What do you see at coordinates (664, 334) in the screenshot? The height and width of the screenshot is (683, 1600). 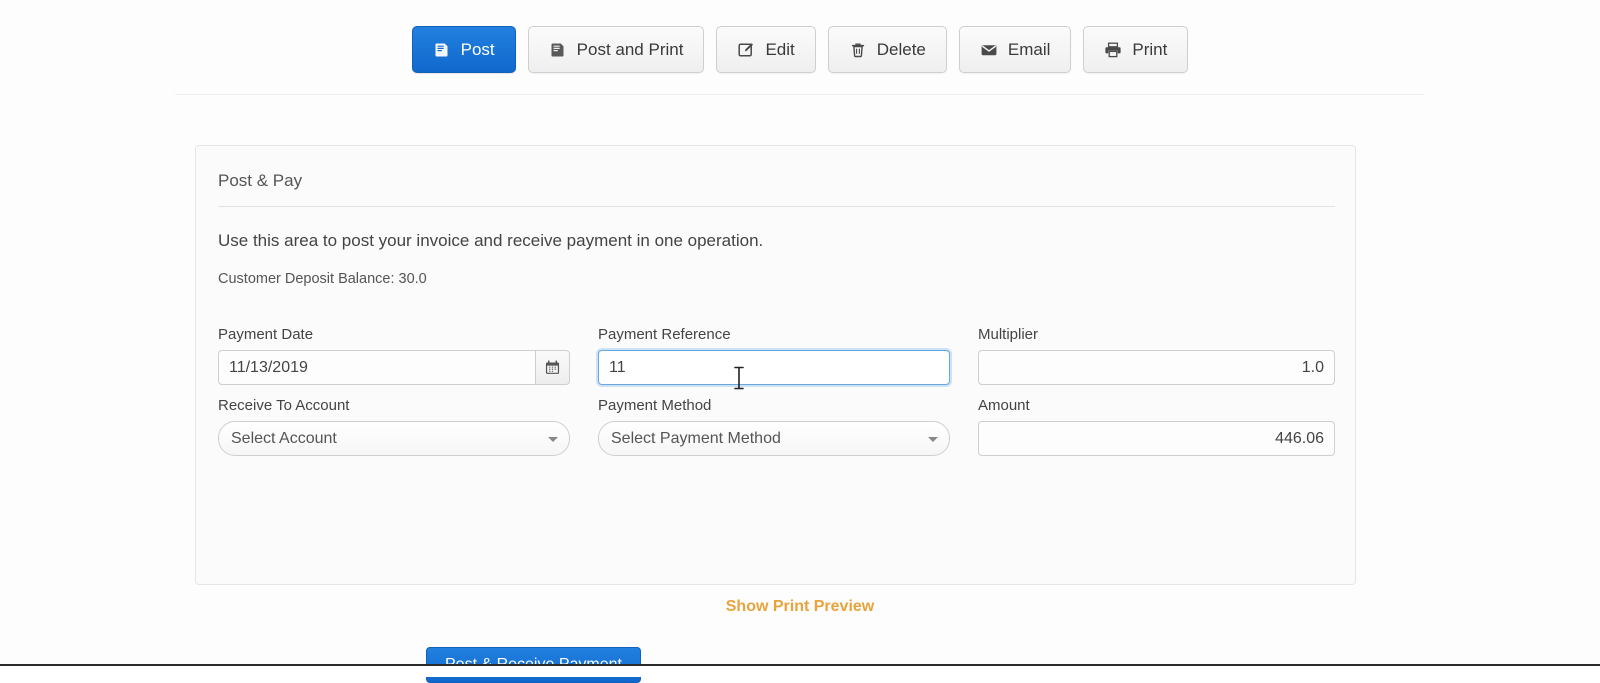 I see `payment-reference-label: Payment Reference` at bounding box center [664, 334].